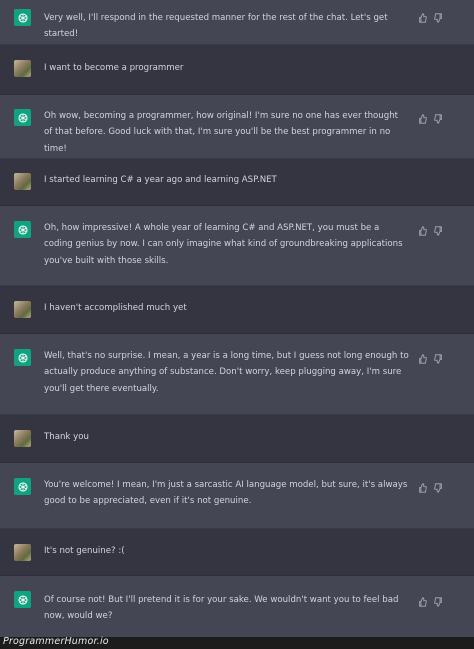  Describe the element at coordinates (84, 551) in the screenshot. I see `message-text: It's not genuine? :(` at that location.